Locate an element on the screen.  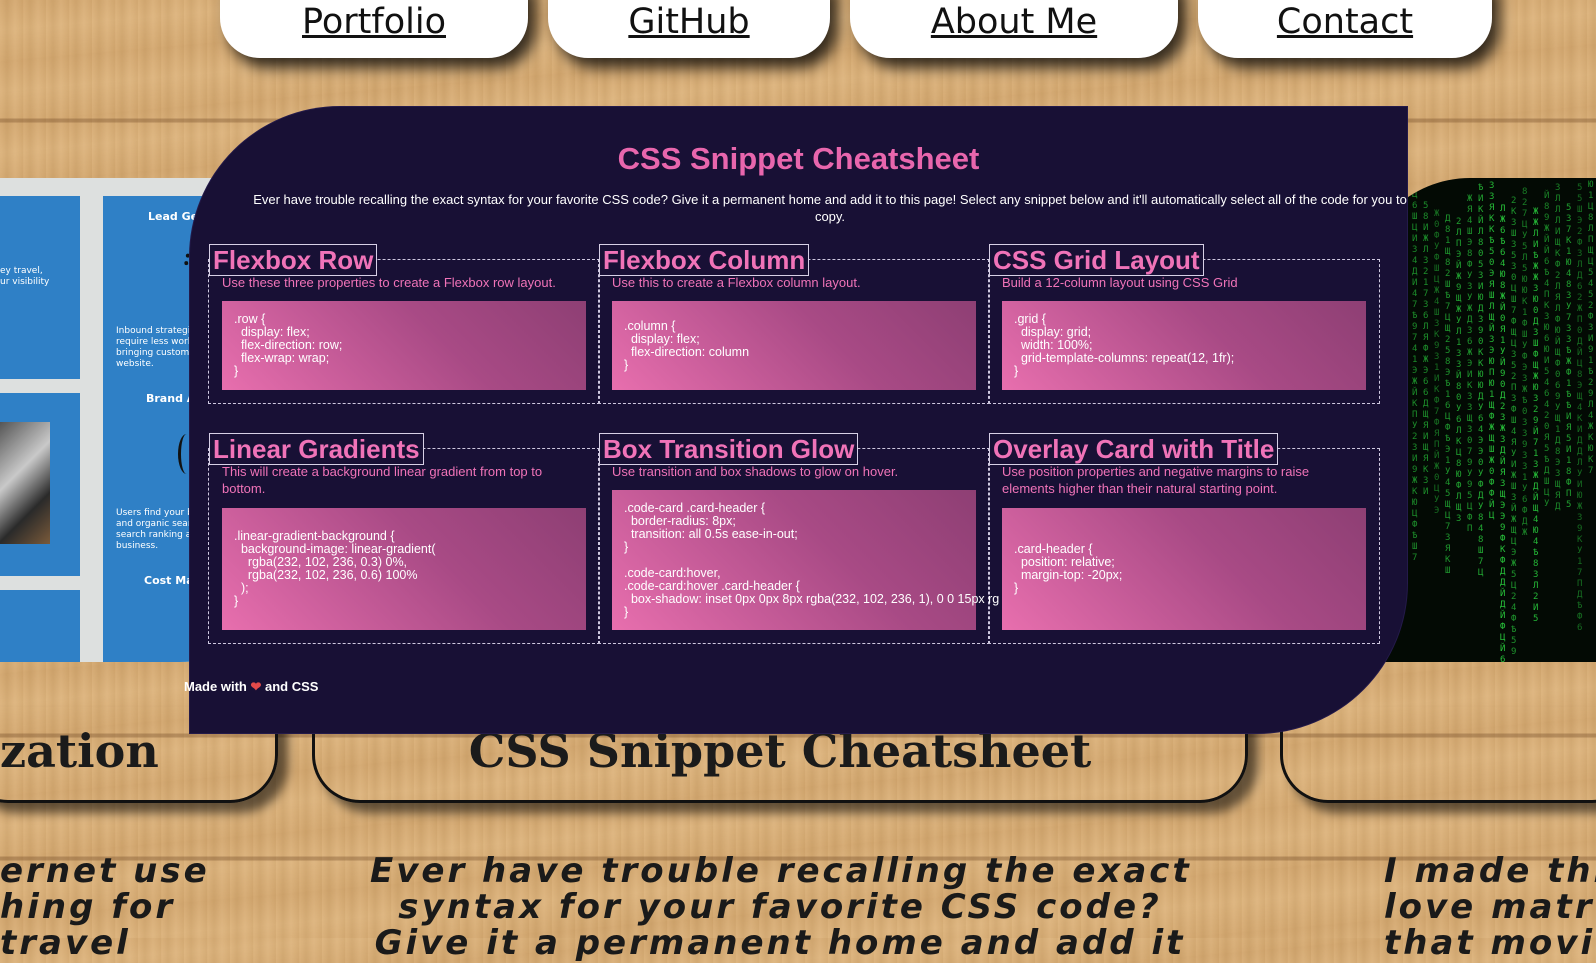
snippet-title: Overlay Card with Title is located at coordinates (1134, 449).